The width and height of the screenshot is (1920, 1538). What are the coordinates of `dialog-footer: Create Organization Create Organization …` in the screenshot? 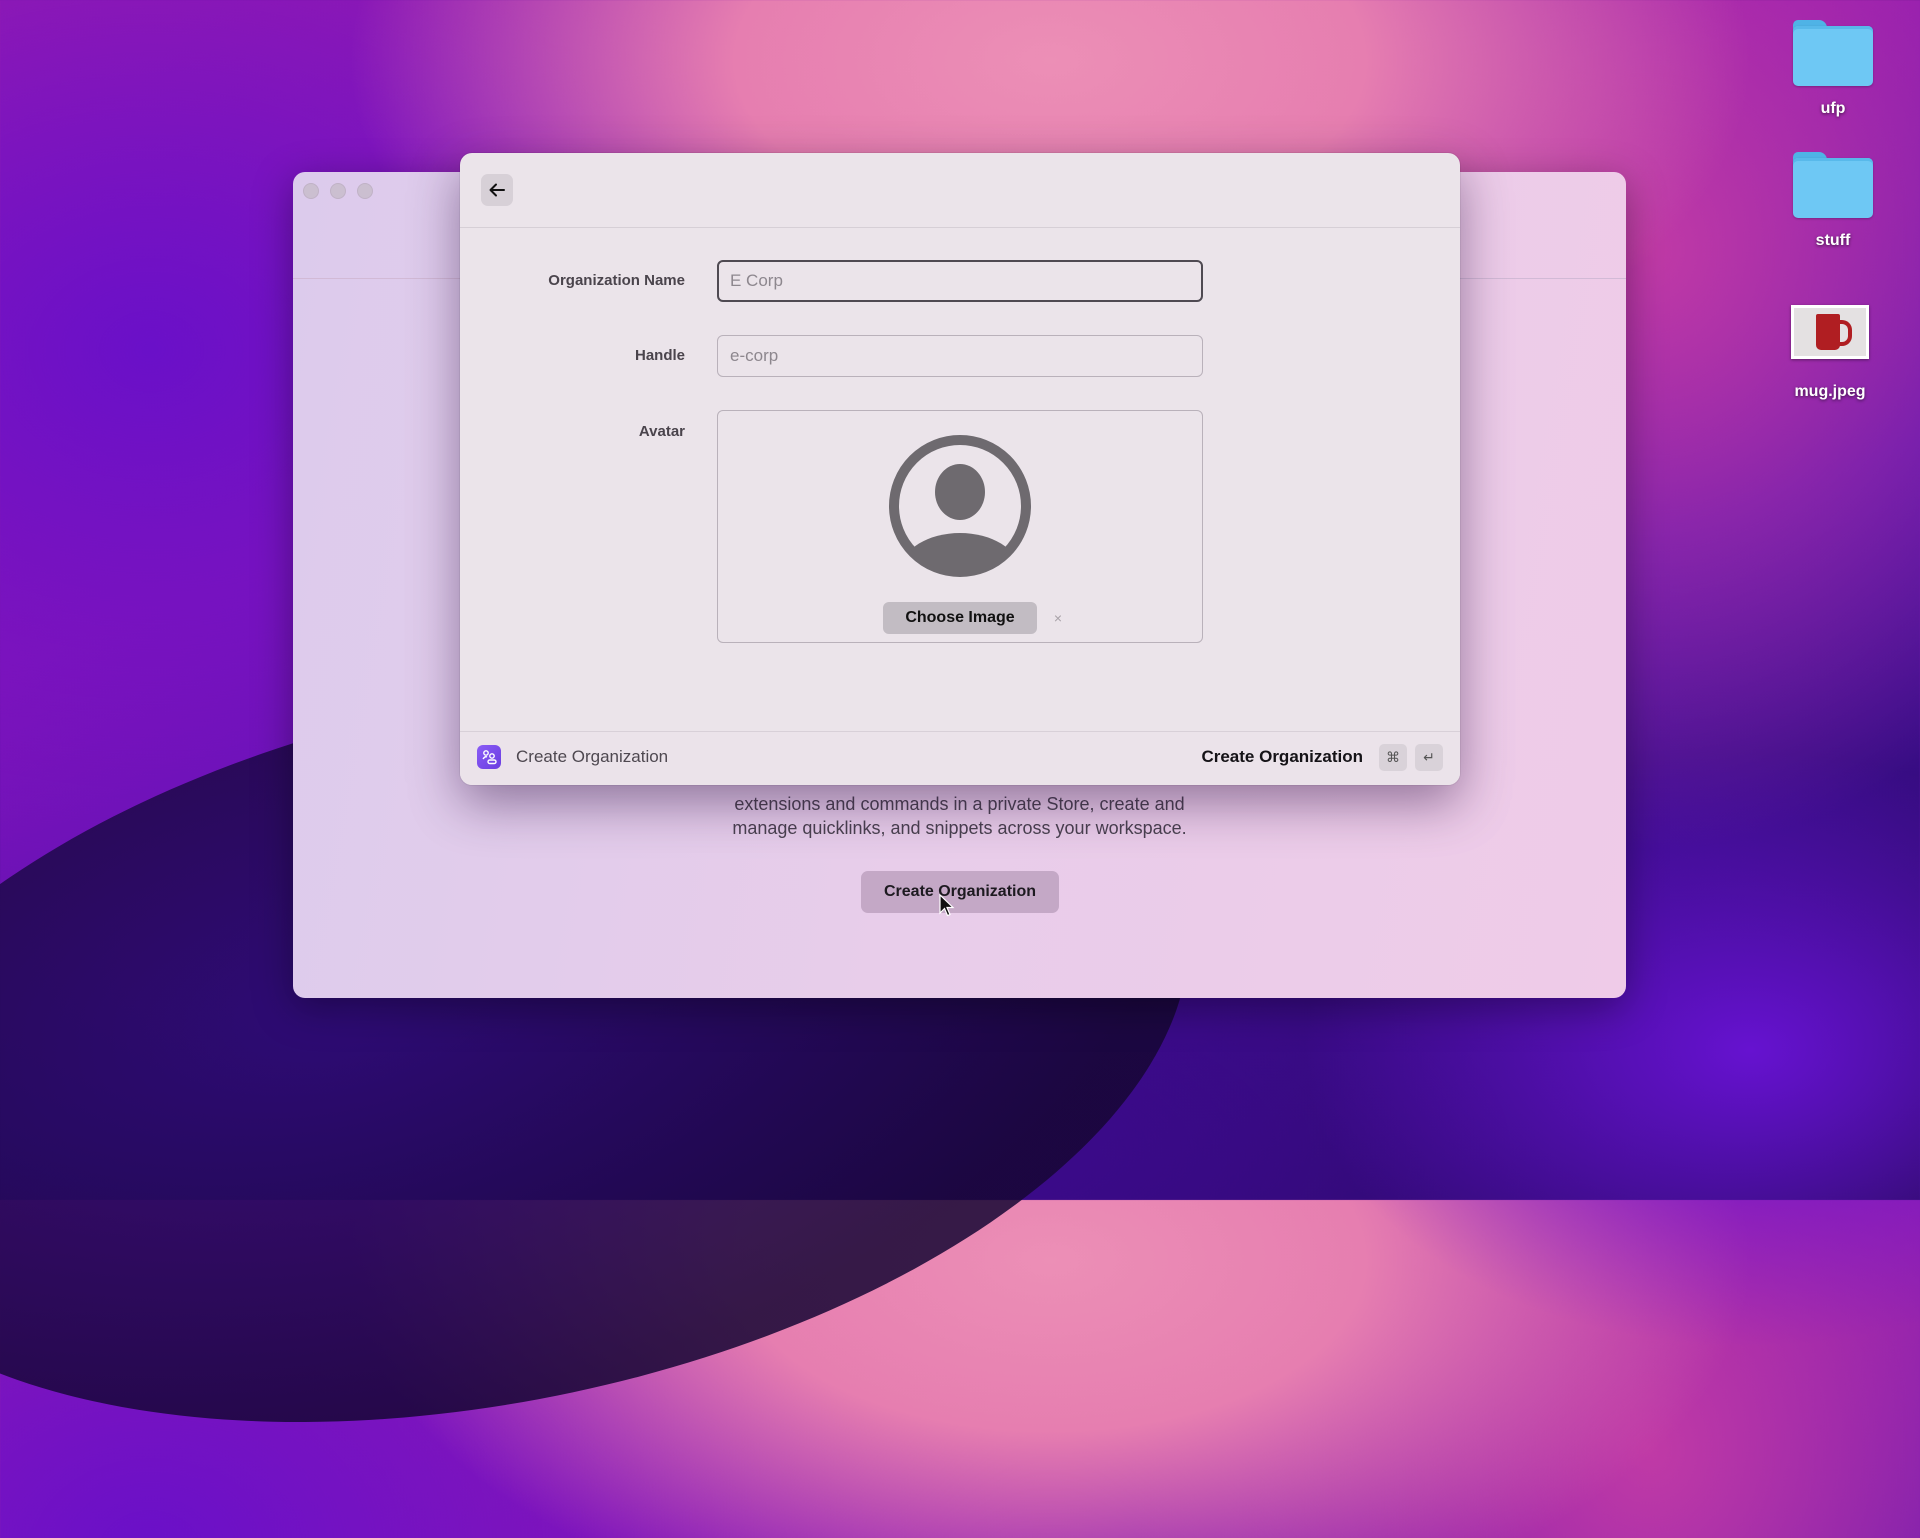 It's located at (960, 758).